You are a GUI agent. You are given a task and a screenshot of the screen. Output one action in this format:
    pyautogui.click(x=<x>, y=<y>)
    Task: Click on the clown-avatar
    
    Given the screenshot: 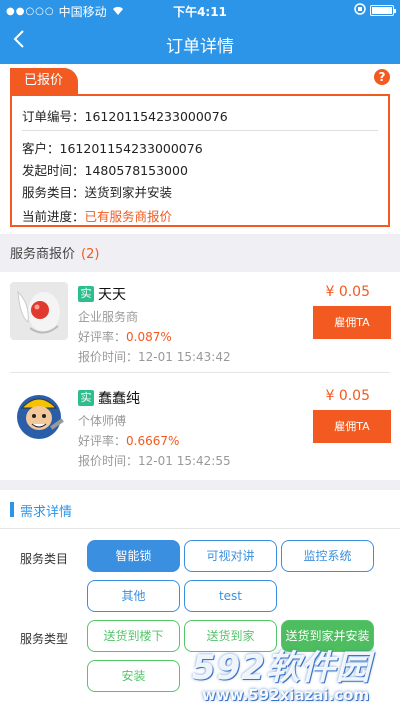 What is the action you would take?
    pyautogui.click(x=39, y=311)
    